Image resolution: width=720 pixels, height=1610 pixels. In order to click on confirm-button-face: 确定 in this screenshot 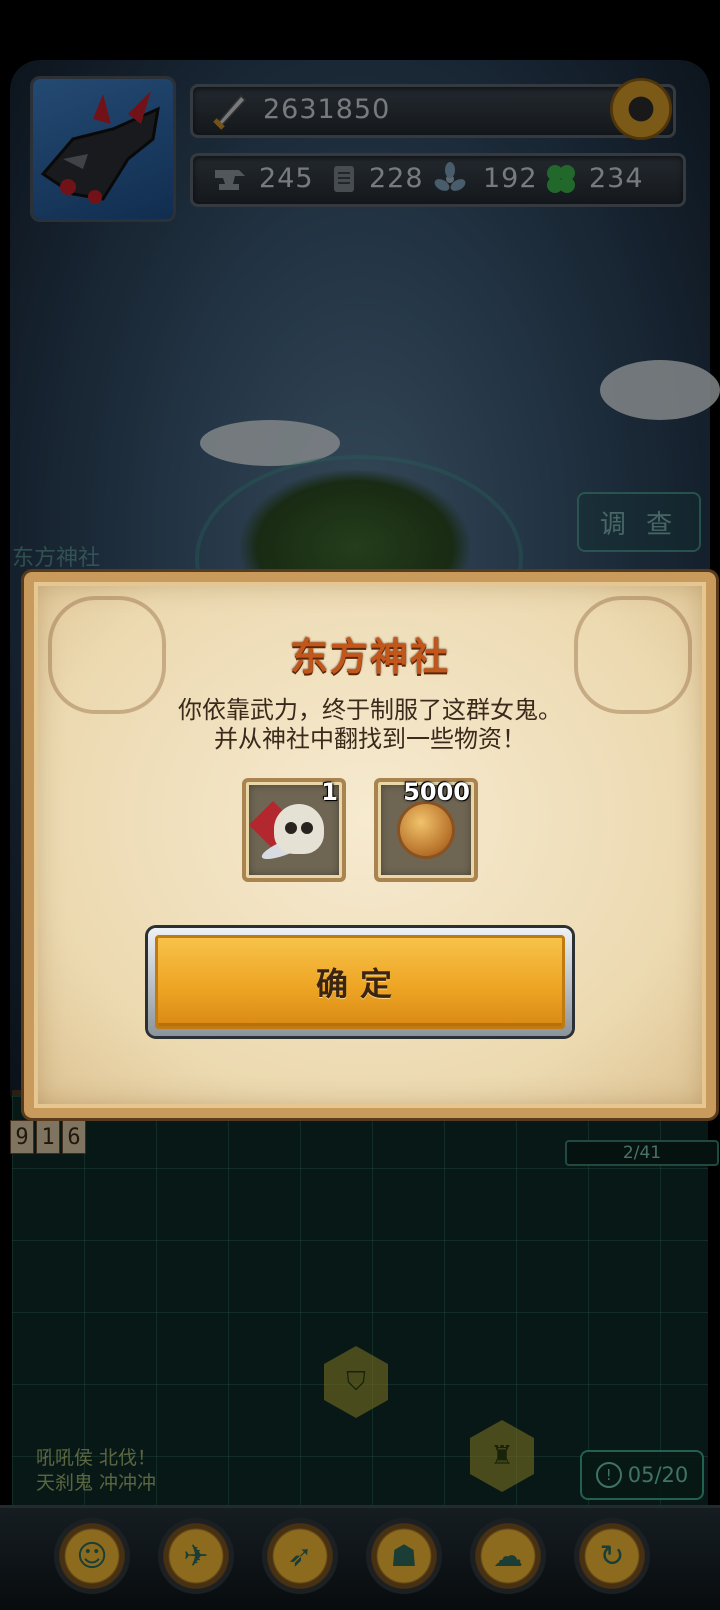, I will do `click(360, 982)`.